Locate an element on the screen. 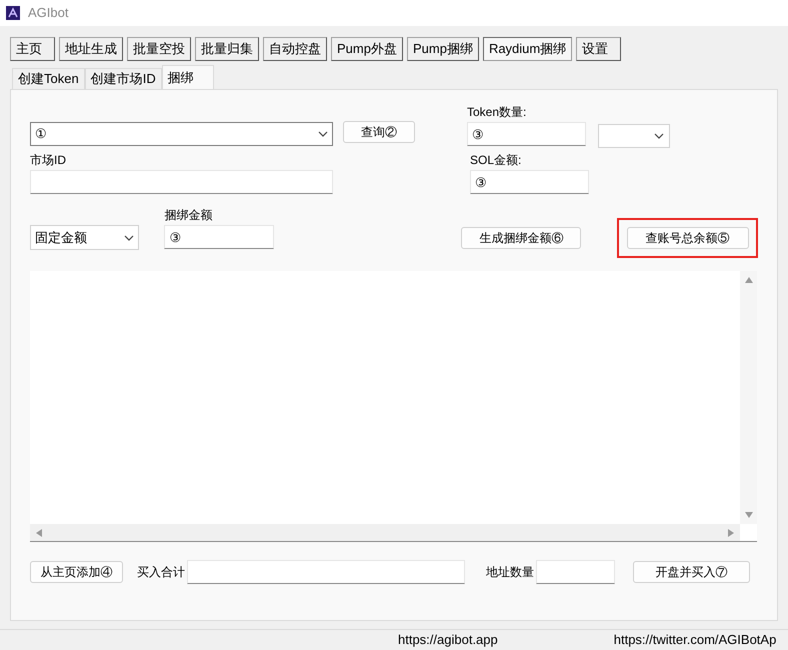 The image size is (788, 650). launch-buy-button: 开盘并买入⑦ is located at coordinates (691, 572).